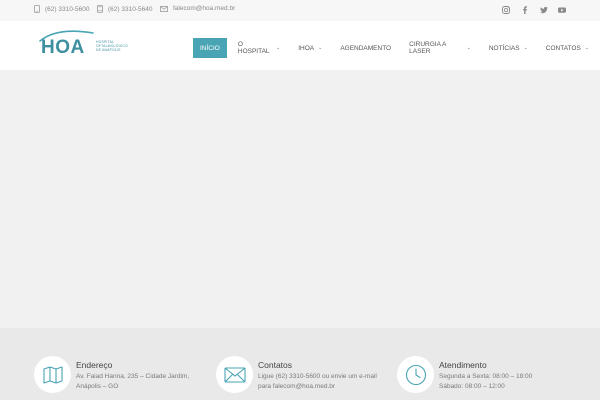  What do you see at coordinates (133, 376) in the screenshot?
I see `address-line-1: Av. Faiad Hanna, 235 – Cidade Jardim,` at bounding box center [133, 376].